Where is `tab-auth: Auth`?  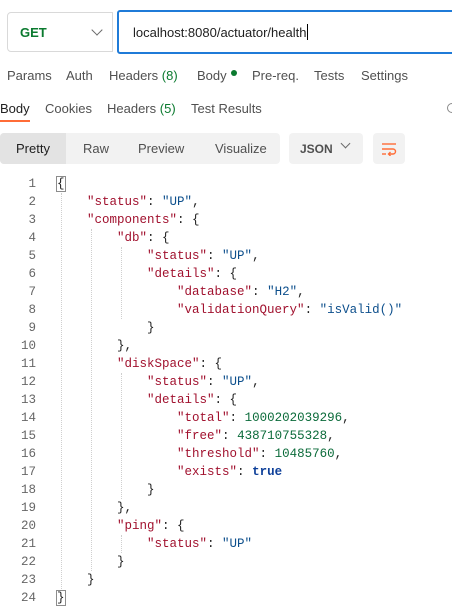 tab-auth: Auth is located at coordinates (79, 75).